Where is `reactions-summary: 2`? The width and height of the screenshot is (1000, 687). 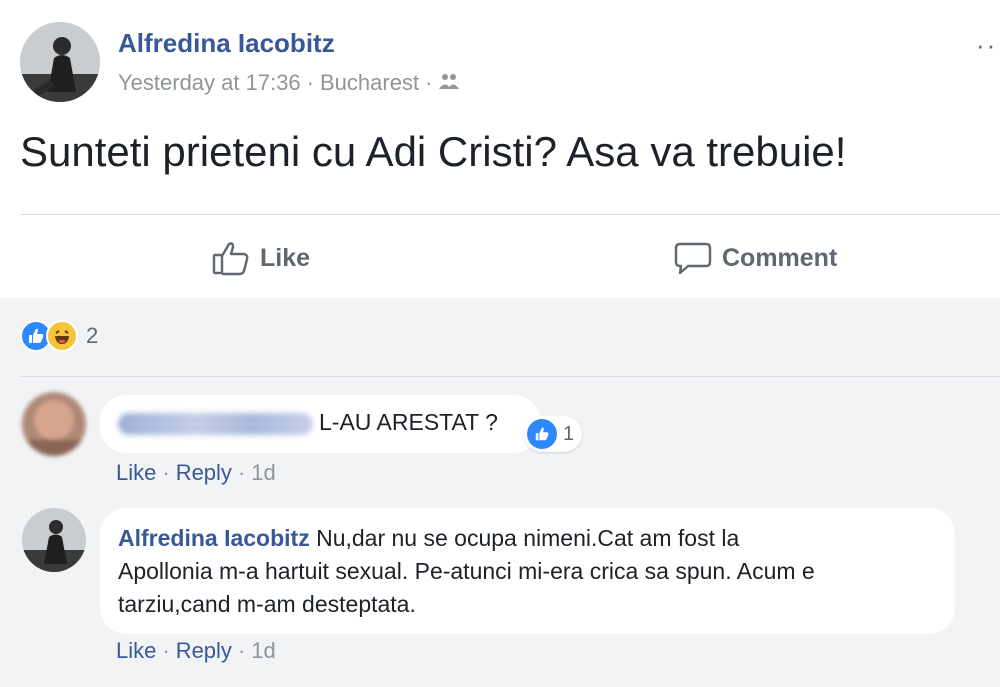 reactions-summary: 2 is located at coordinates (59, 336).